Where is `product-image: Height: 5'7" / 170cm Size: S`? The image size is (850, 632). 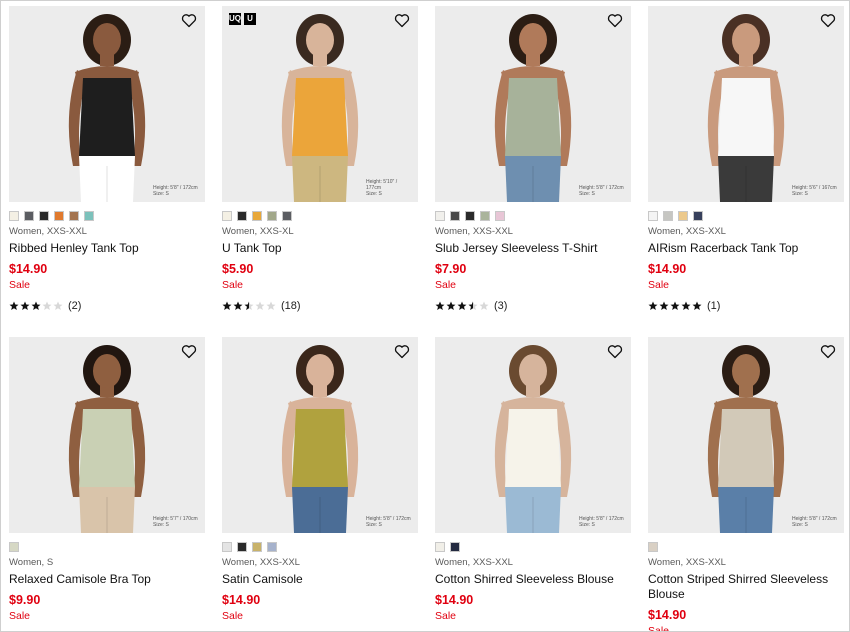
product-image: Height: 5'7" / 170cm Size: S is located at coordinates (107, 435).